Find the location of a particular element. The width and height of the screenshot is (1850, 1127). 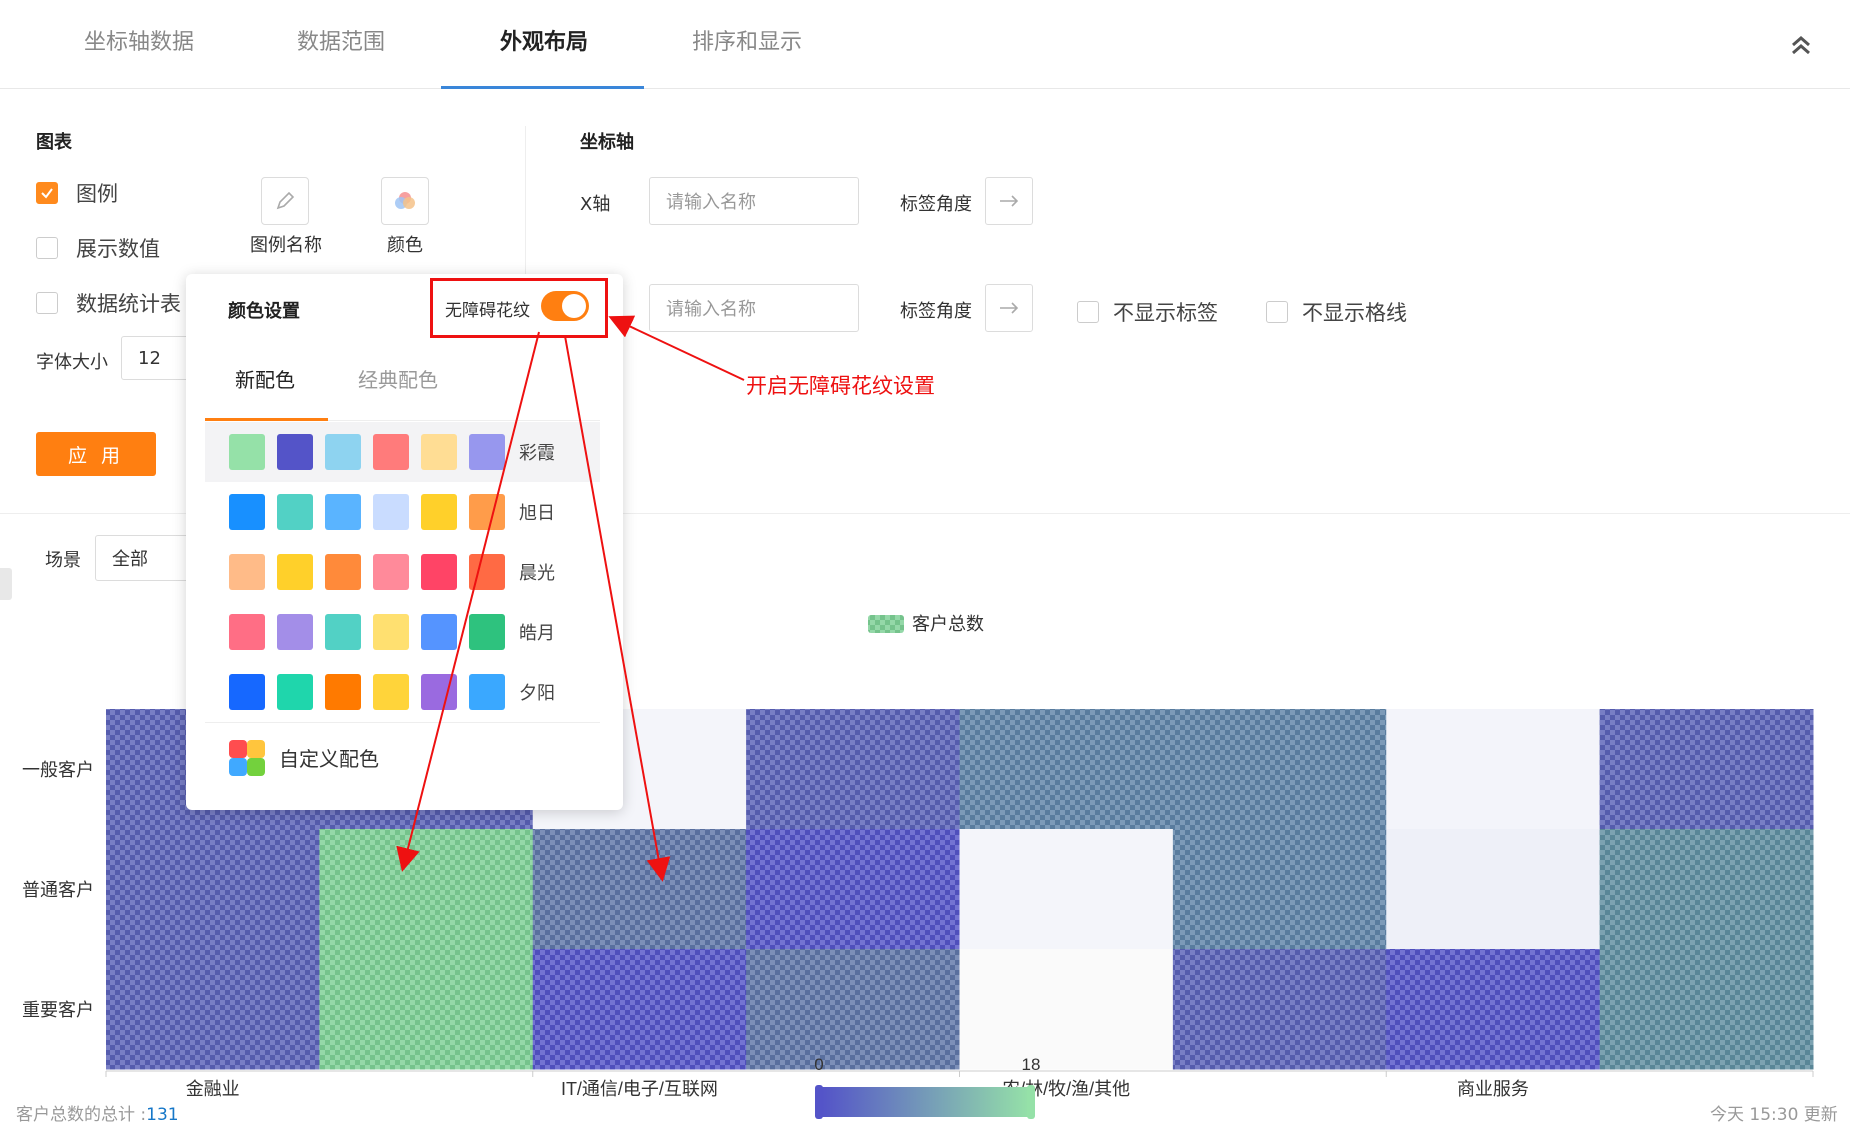

tab-new-palette: 新配色 is located at coordinates (265, 378).